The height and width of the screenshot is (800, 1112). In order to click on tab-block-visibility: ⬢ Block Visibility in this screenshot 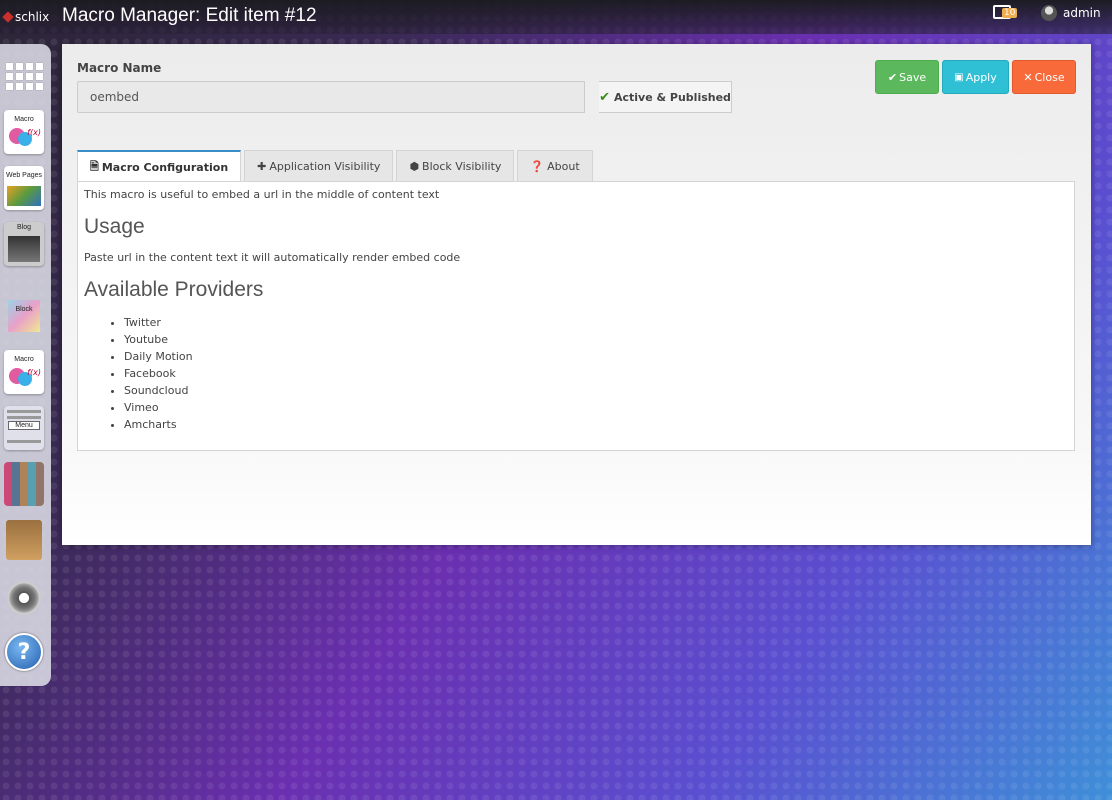, I will do `click(455, 165)`.